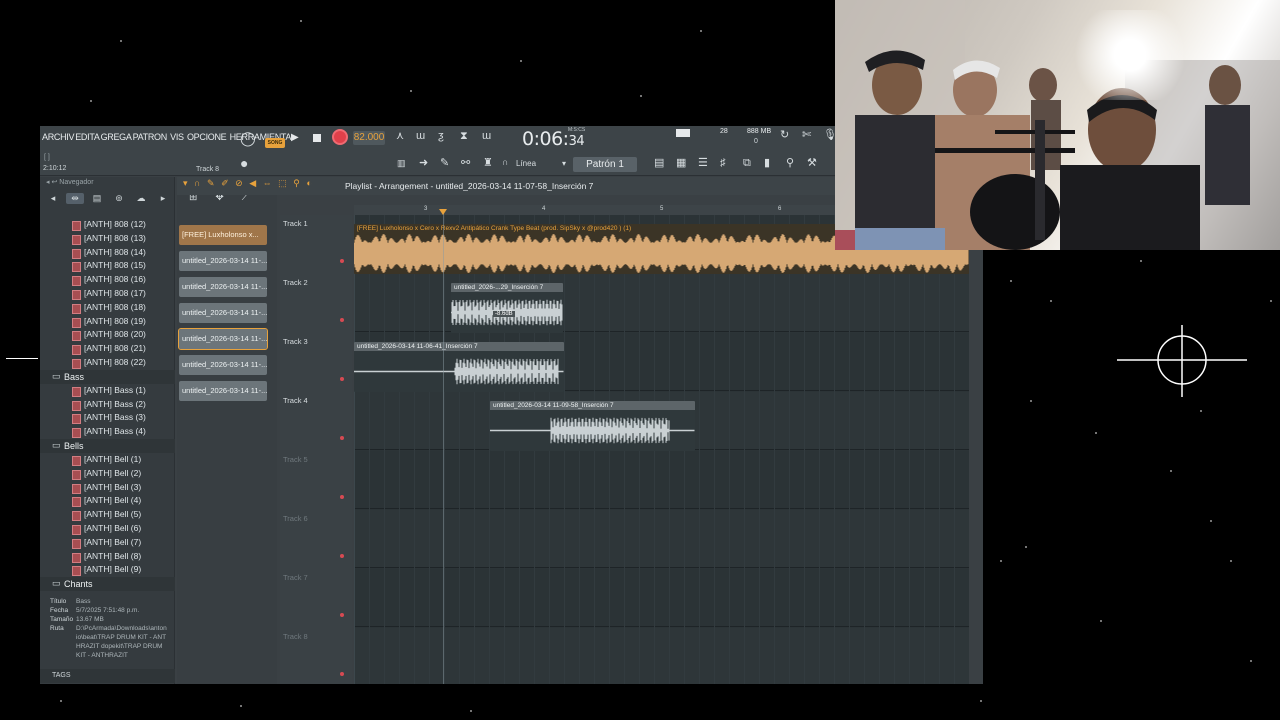 The height and width of the screenshot is (720, 1280). Describe the element at coordinates (107, 363) in the screenshot. I see `browser-file-item: [ANTH] 808 (22)` at that location.